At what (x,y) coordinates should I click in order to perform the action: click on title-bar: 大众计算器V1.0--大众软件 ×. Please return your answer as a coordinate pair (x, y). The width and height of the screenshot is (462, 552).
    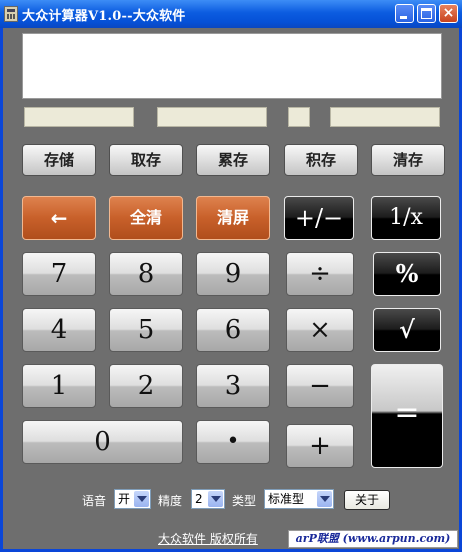
    Looking at the image, I should click on (231, 14).